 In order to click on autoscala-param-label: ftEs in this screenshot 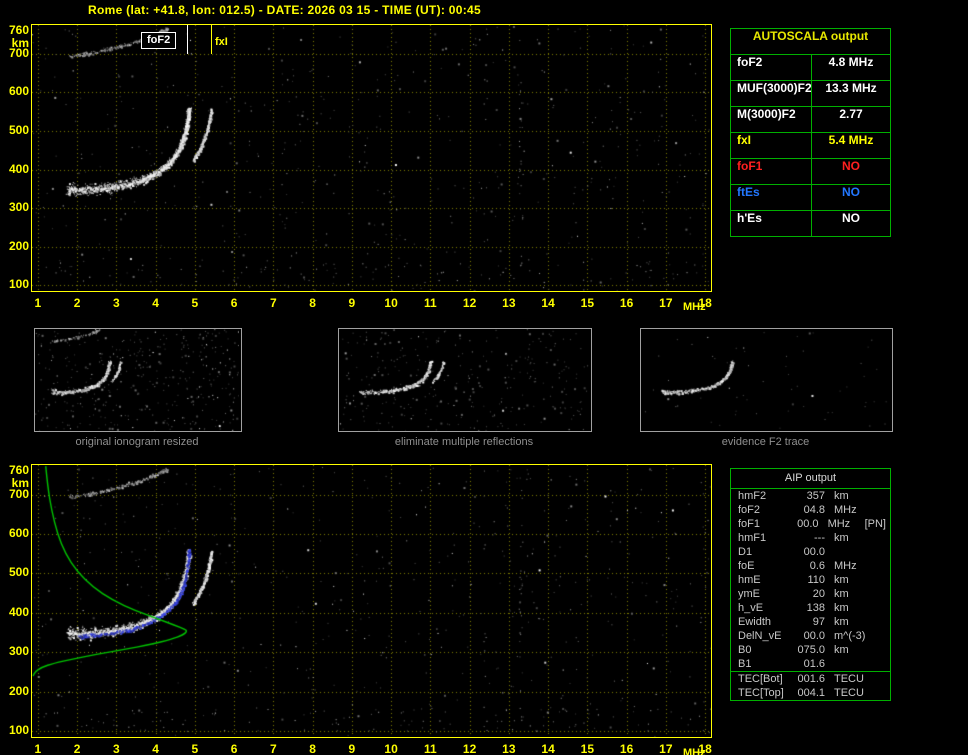, I will do `click(748, 192)`.